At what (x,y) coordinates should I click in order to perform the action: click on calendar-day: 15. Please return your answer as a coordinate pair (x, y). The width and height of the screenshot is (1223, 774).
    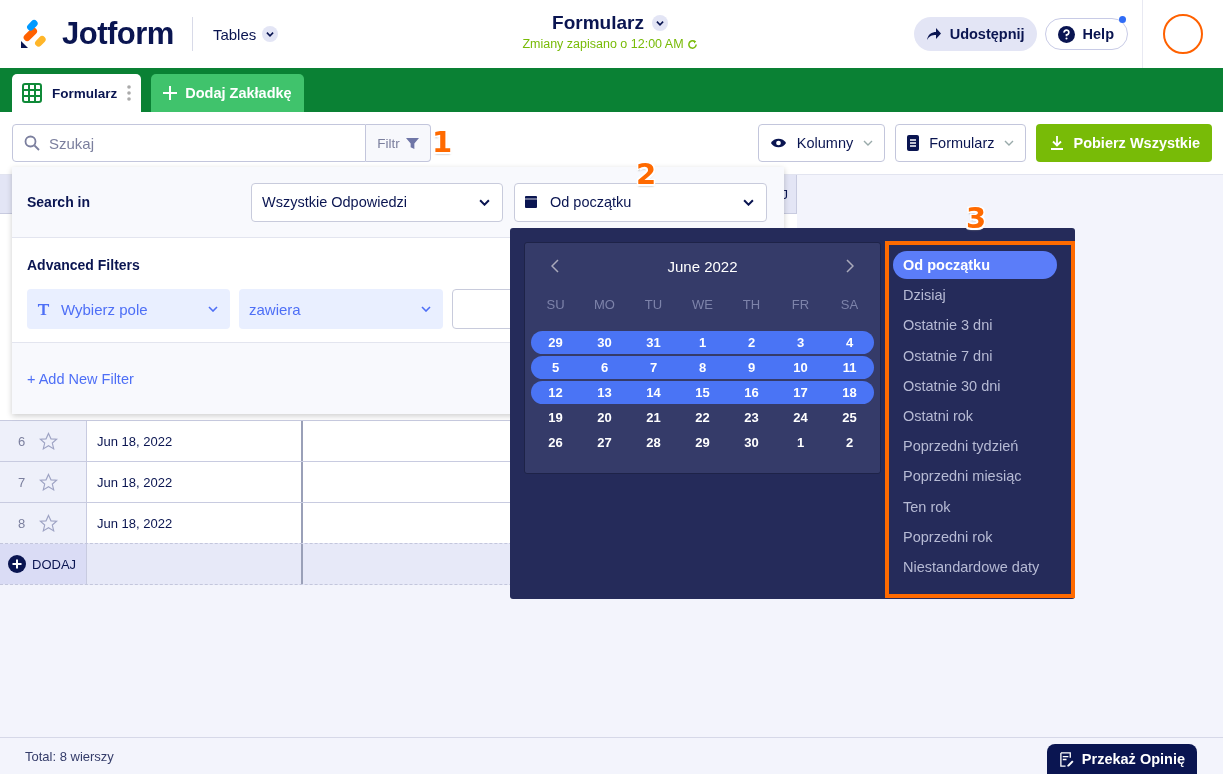
    Looking at the image, I should click on (702, 392).